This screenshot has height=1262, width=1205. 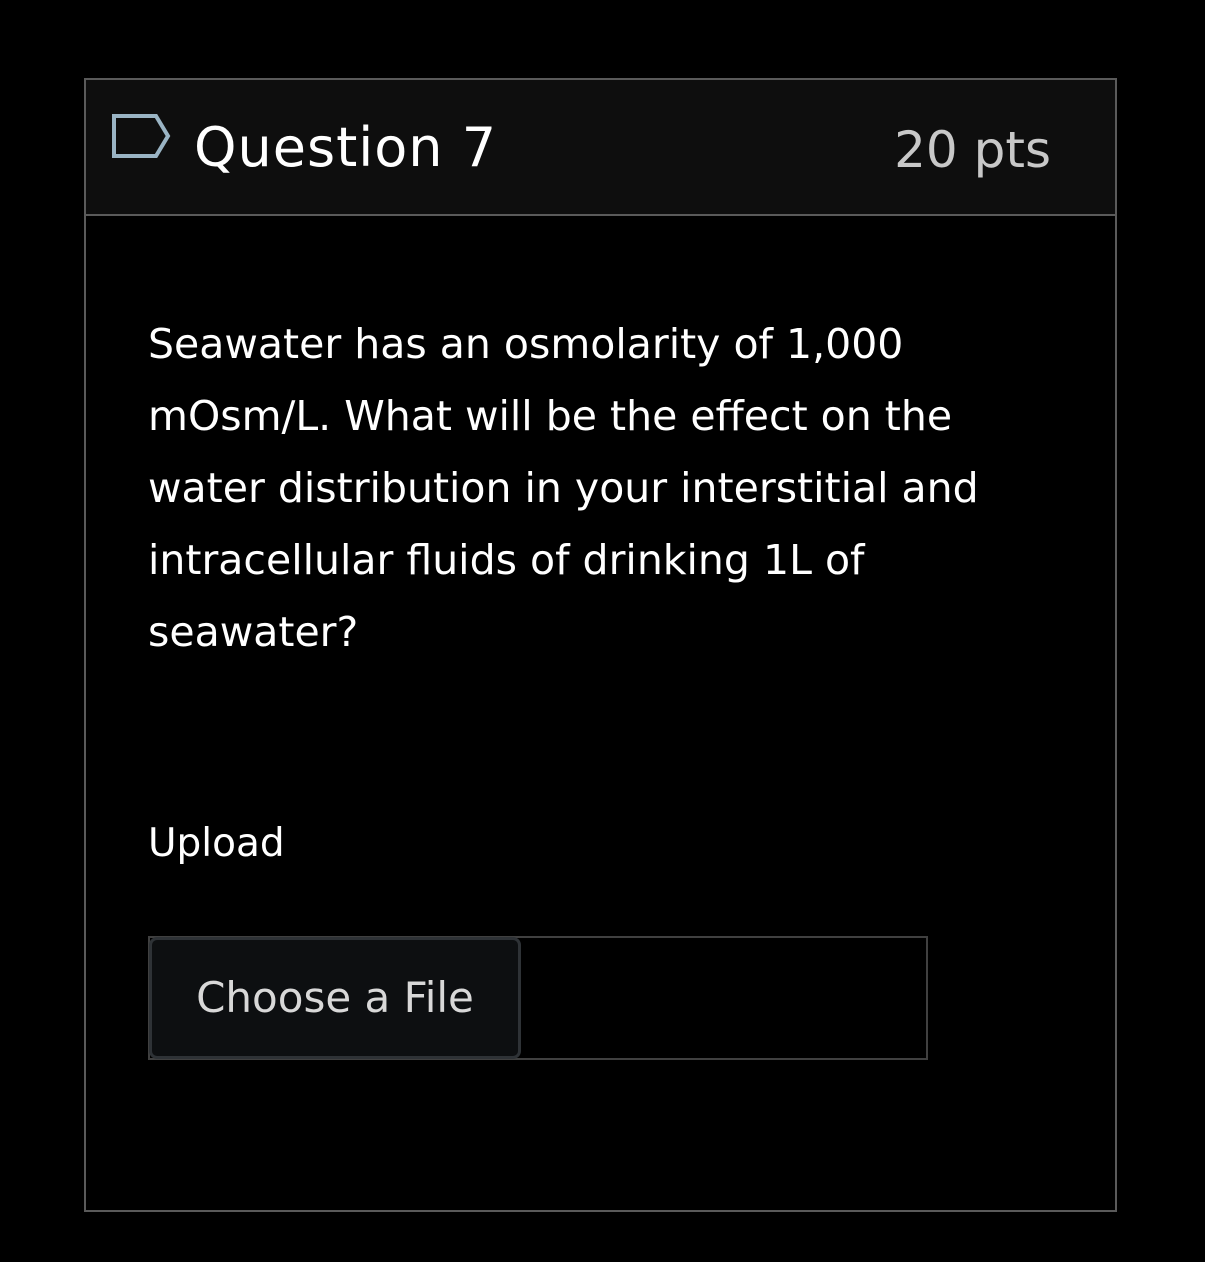 What do you see at coordinates (142, 136) in the screenshot?
I see `flag-question-icon` at bounding box center [142, 136].